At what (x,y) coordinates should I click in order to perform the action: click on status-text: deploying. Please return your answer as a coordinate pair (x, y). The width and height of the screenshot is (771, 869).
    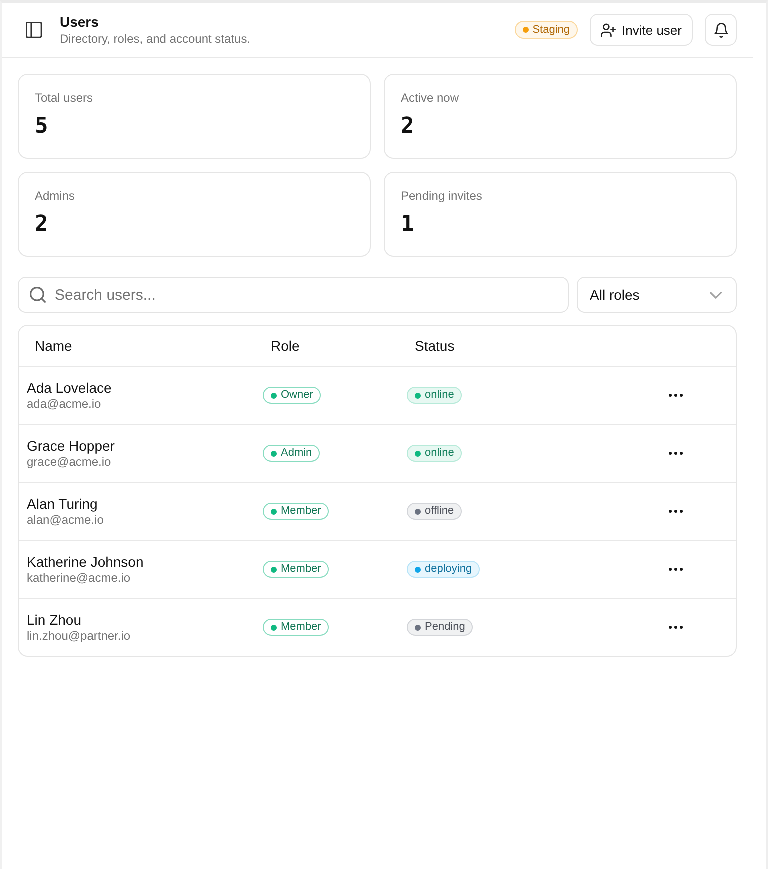
    Looking at the image, I should click on (448, 569).